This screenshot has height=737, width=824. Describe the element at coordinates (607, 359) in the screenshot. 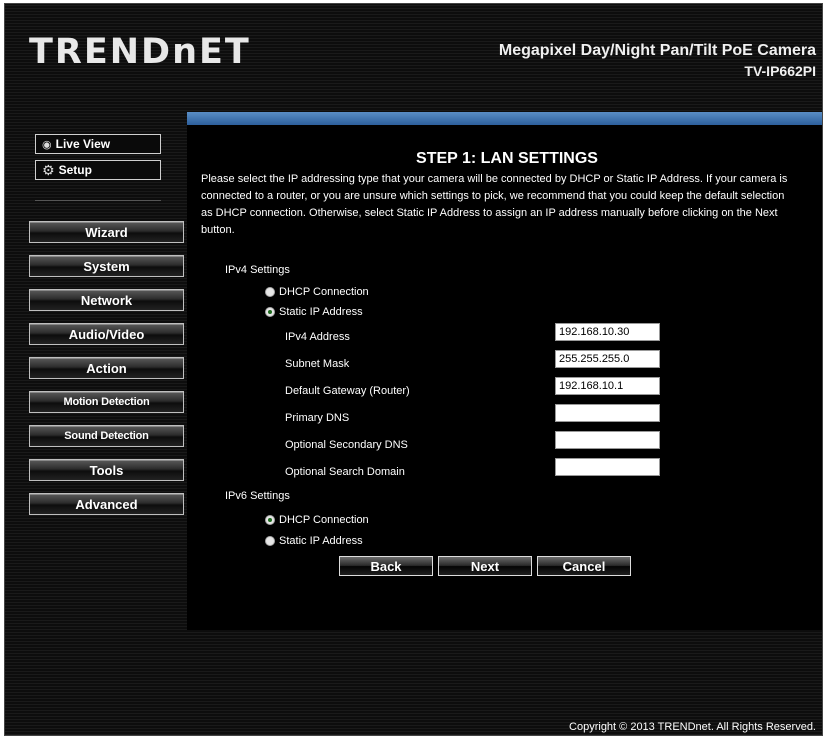

I see `subnet-mask-input` at that location.